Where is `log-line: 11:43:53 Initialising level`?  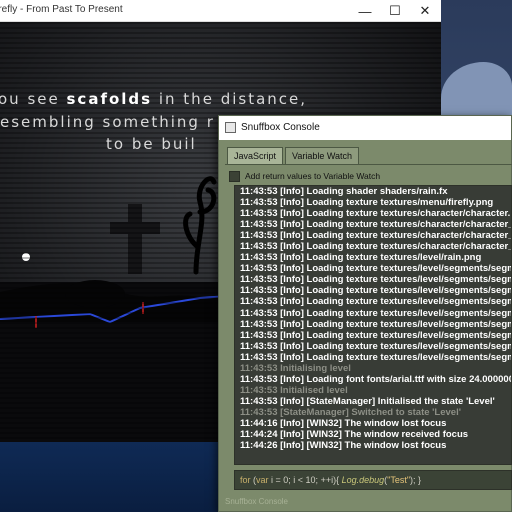
log-line: 11:43:53 Initialising level is located at coordinates (295, 368).